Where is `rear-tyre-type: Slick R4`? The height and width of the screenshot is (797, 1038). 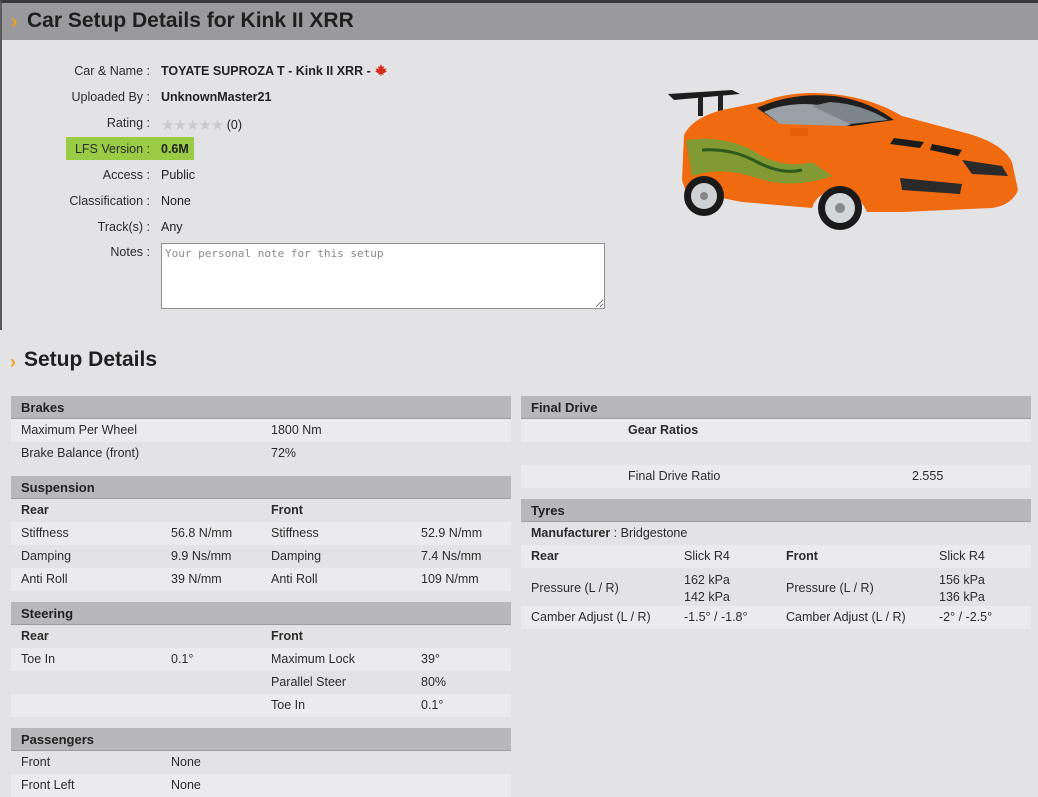 rear-tyre-type: Slick R4 is located at coordinates (707, 556).